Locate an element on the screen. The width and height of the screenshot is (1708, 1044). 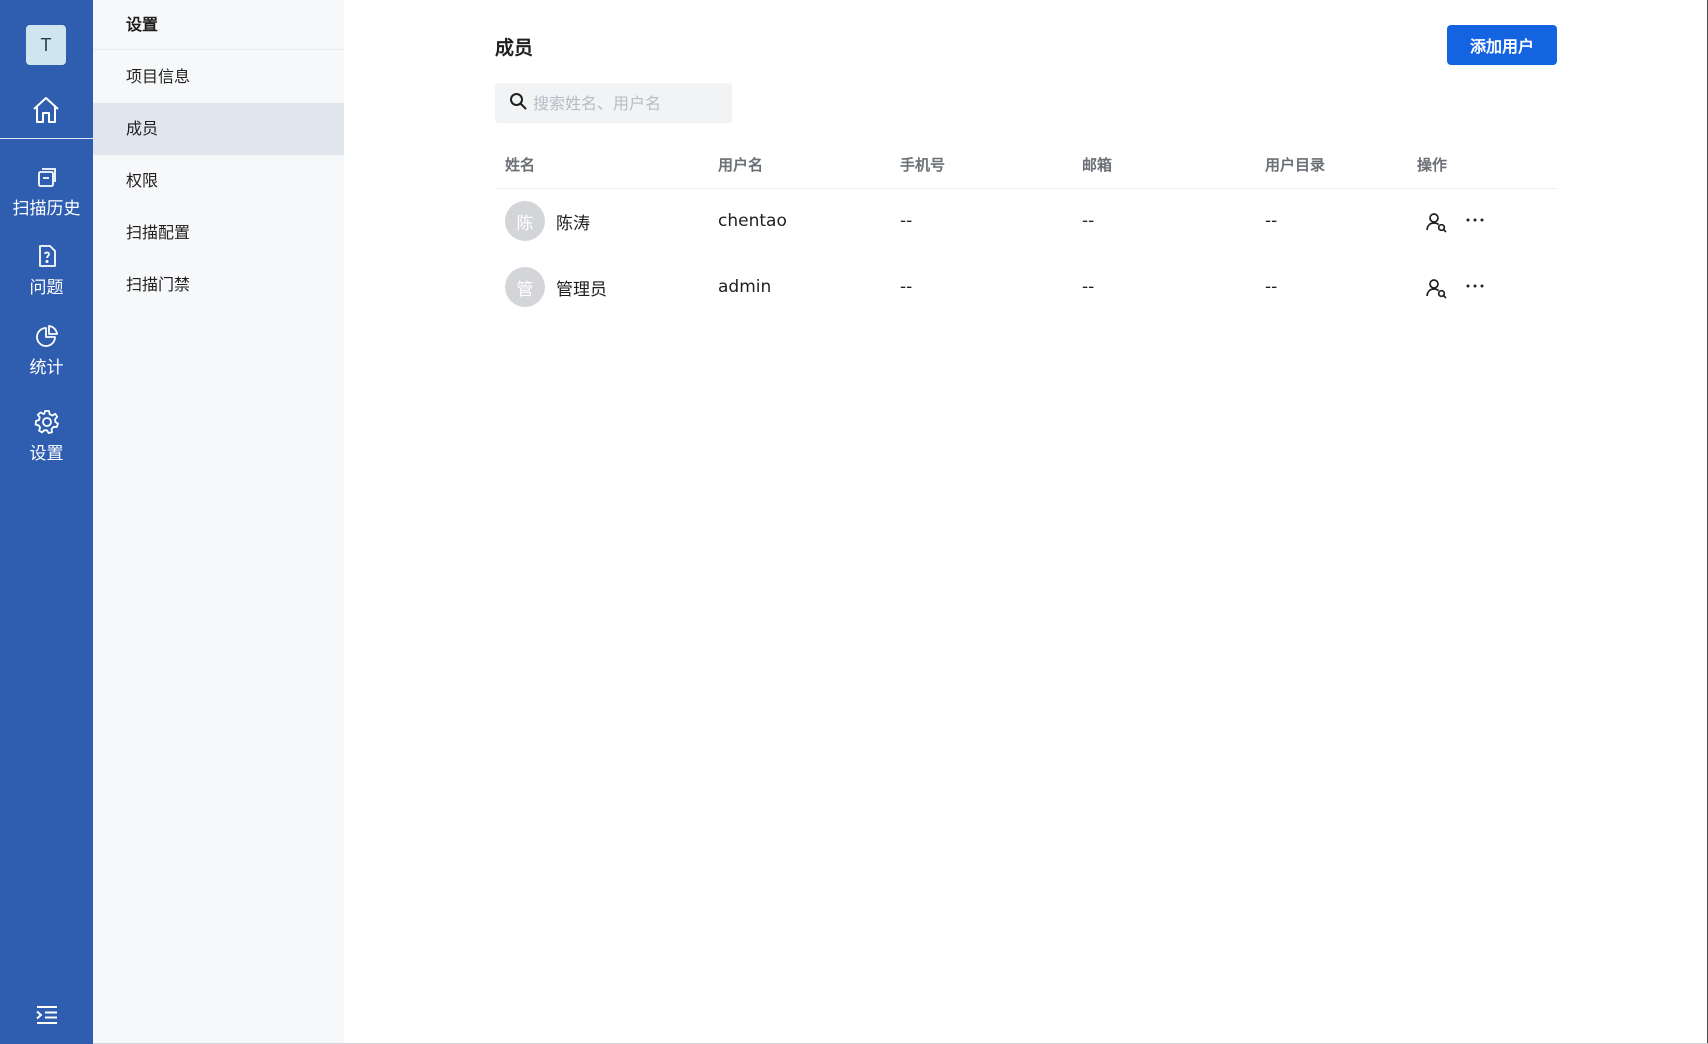
rail-item-scan-history: 扫描历史 is located at coordinates (46, 196).